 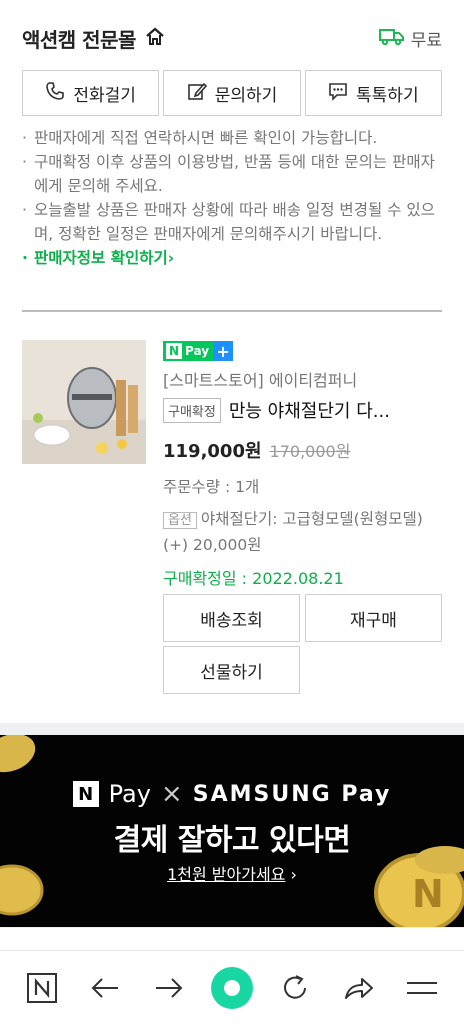 I want to click on back-button, so click(x=105, y=988).